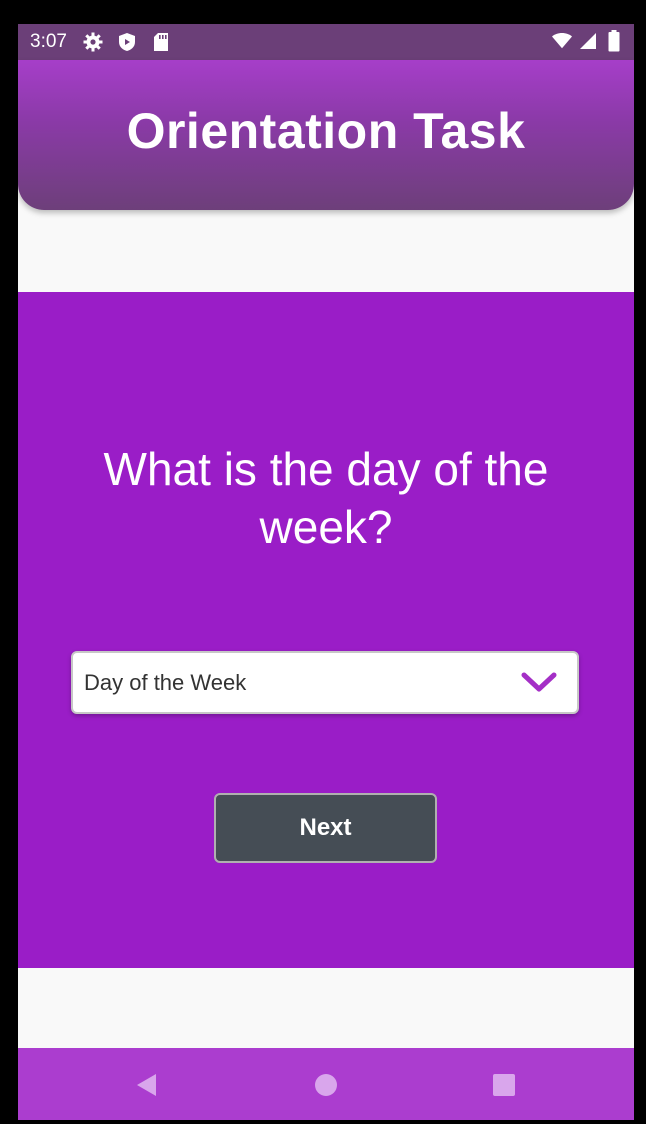 The image size is (646, 1124). I want to click on dropdown-selected-value: Day of the Week, so click(165, 682).